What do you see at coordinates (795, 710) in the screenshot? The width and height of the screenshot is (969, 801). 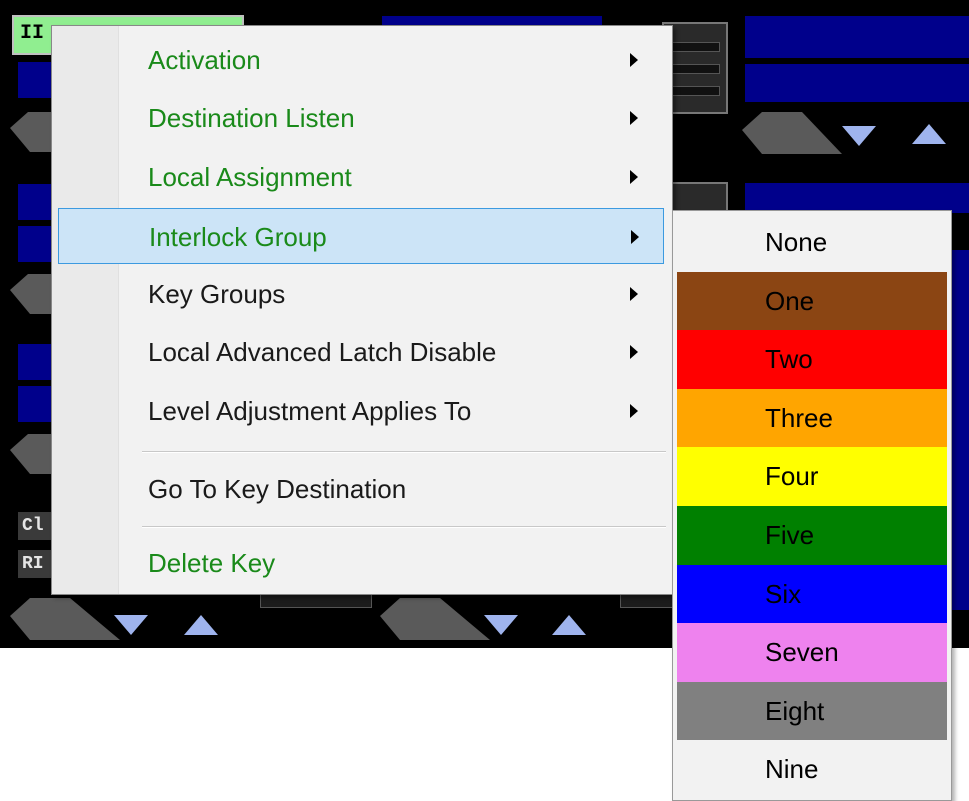 I see `interlock-option-label: Eight` at bounding box center [795, 710].